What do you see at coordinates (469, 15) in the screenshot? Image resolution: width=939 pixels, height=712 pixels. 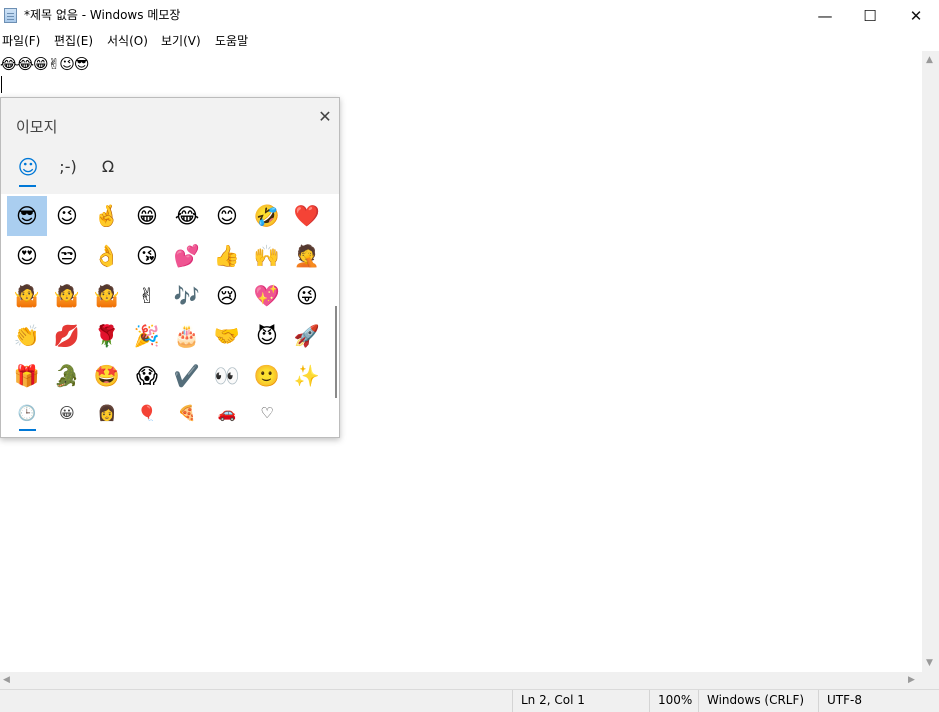 I see `title-bar: *제목 없음 - Windows 메모장 — ☐ ✕` at bounding box center [469, 15].